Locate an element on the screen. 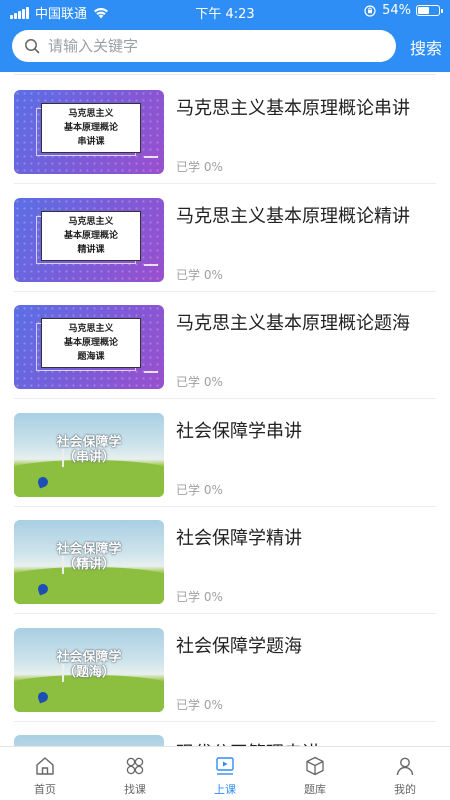  thumbnail-text: （精讲） is located at coordinates (88, 564).